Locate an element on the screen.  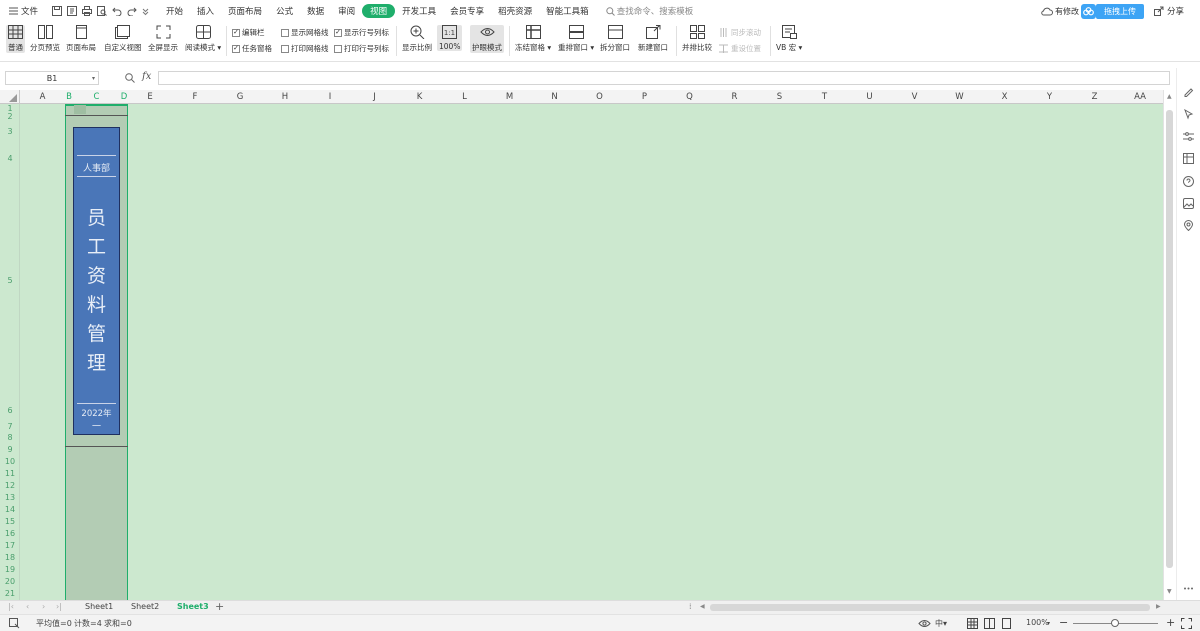
scroll-down-icon: ▼ is located at coordinates (1169, 591).